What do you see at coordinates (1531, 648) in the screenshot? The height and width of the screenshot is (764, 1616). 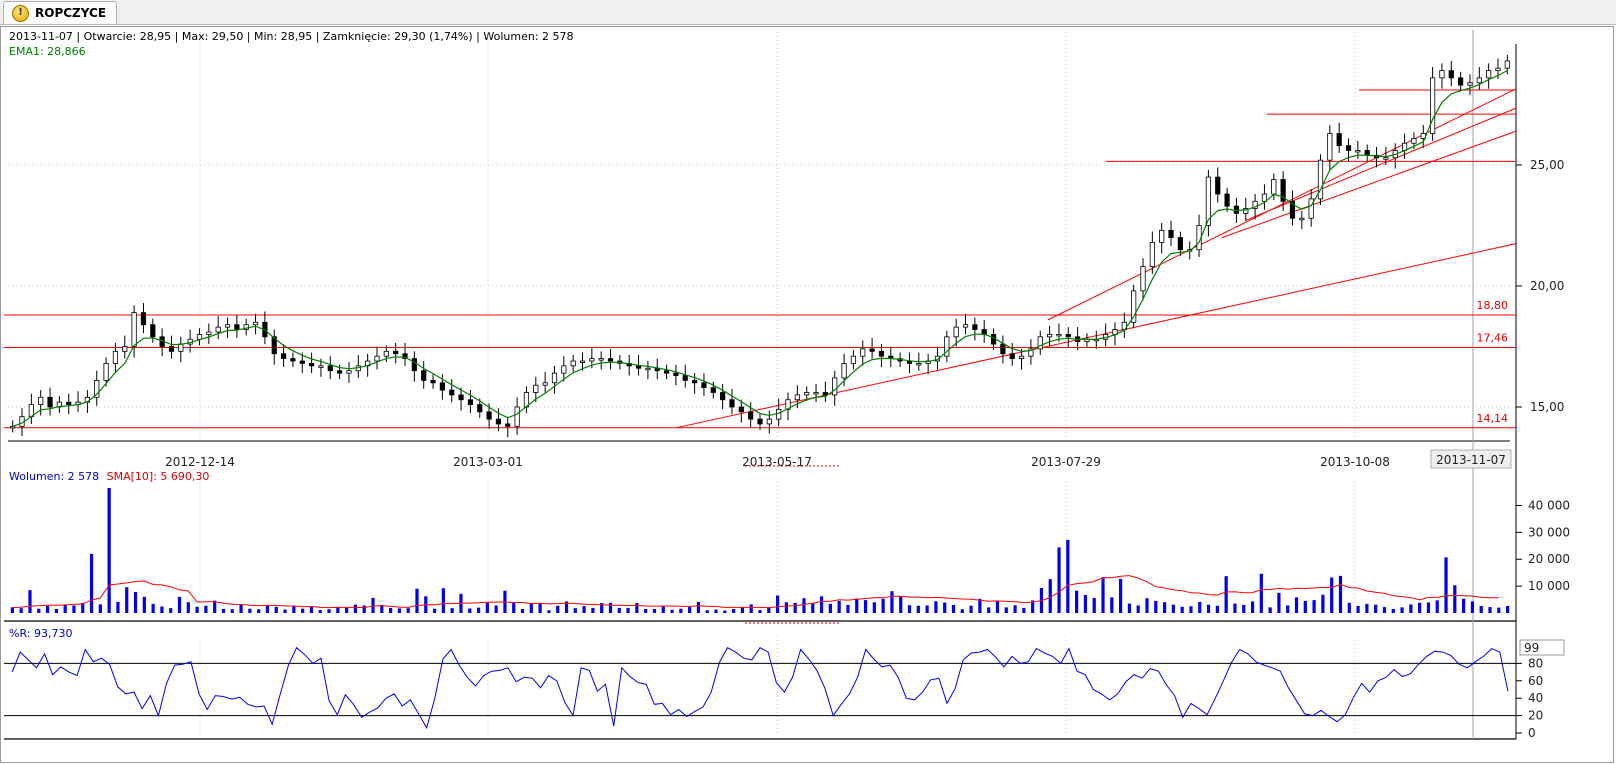 I see `wr-current-value: 99` at bounding box center [1531, 648].